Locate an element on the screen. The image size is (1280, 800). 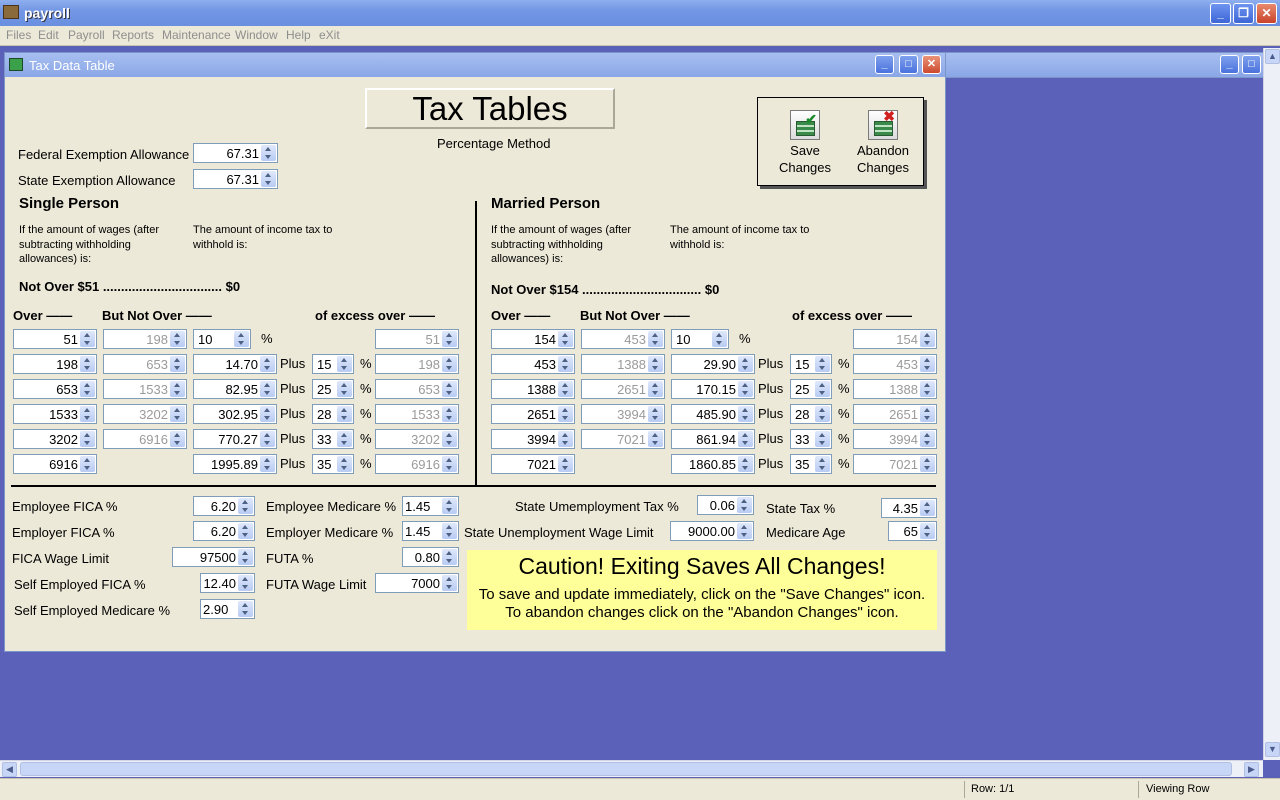
single-excess-over-spinner: 51 is located at coordinates (417, 339).